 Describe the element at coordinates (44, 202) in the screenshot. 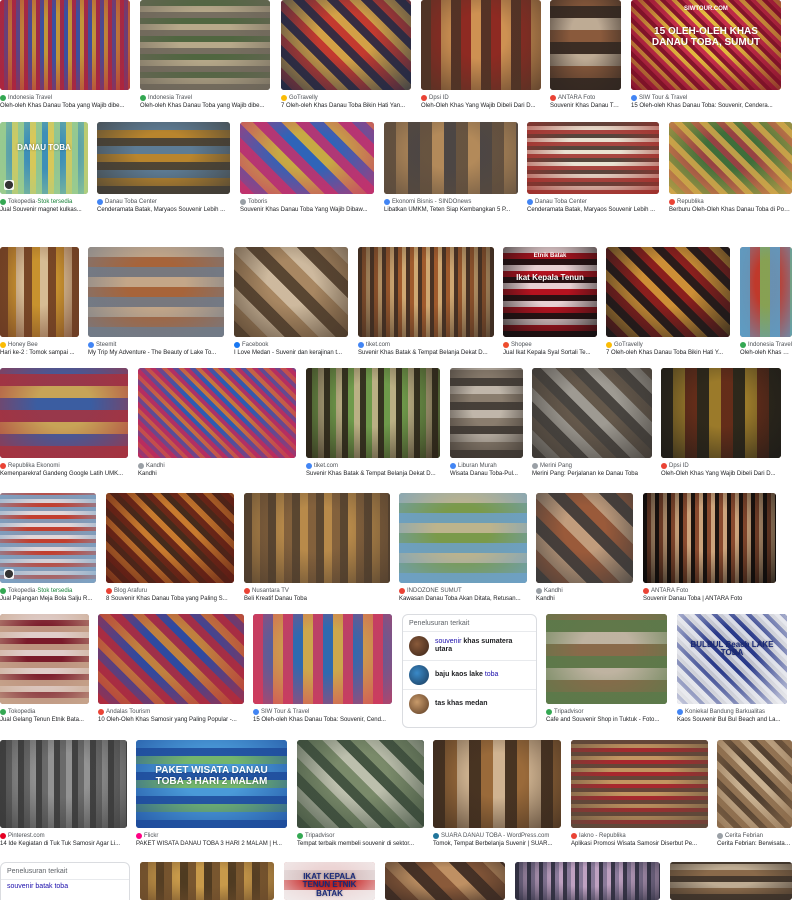

I see `result-source: Tokopedia · Stok tersedia` at that location.